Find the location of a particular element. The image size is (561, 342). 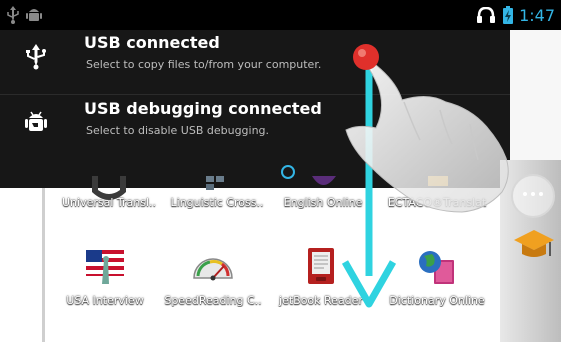

headphones-icon is located at coordinates (486, 15).